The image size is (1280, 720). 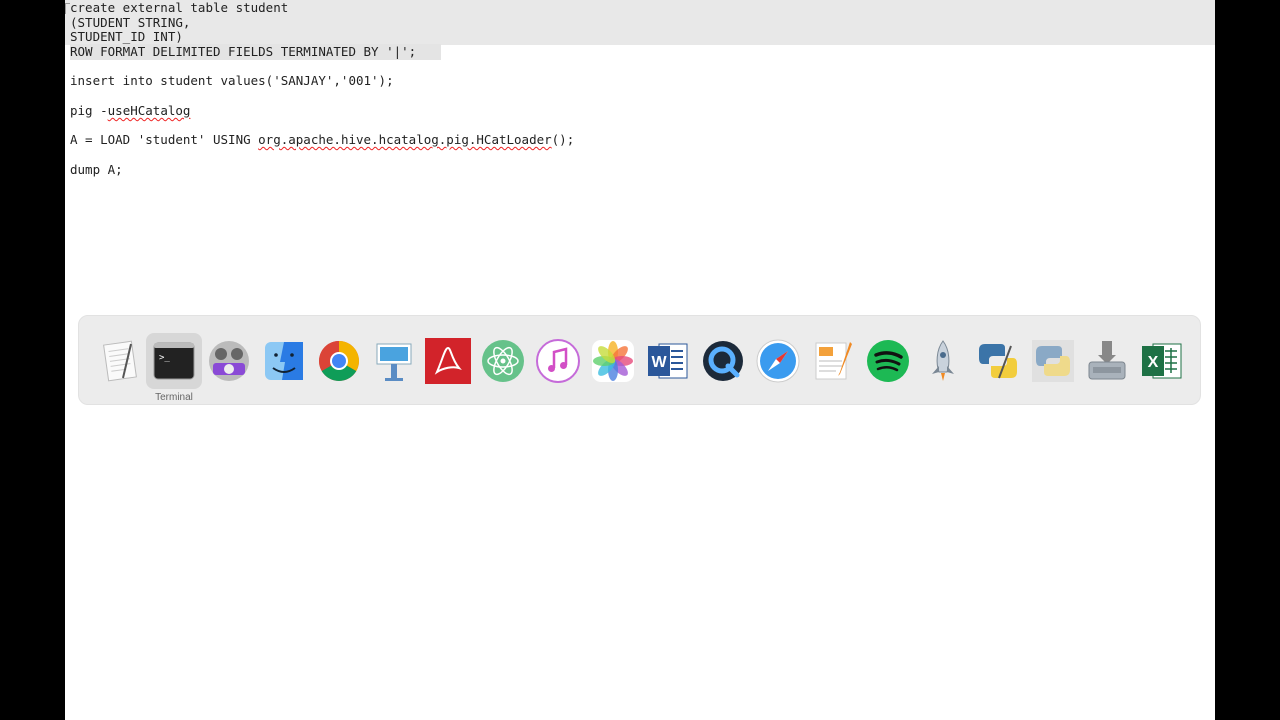 I want to click on misspelled-word: org.apache.hive.hcatalog.pig.HCatLoader, so click(x=405, y=139).